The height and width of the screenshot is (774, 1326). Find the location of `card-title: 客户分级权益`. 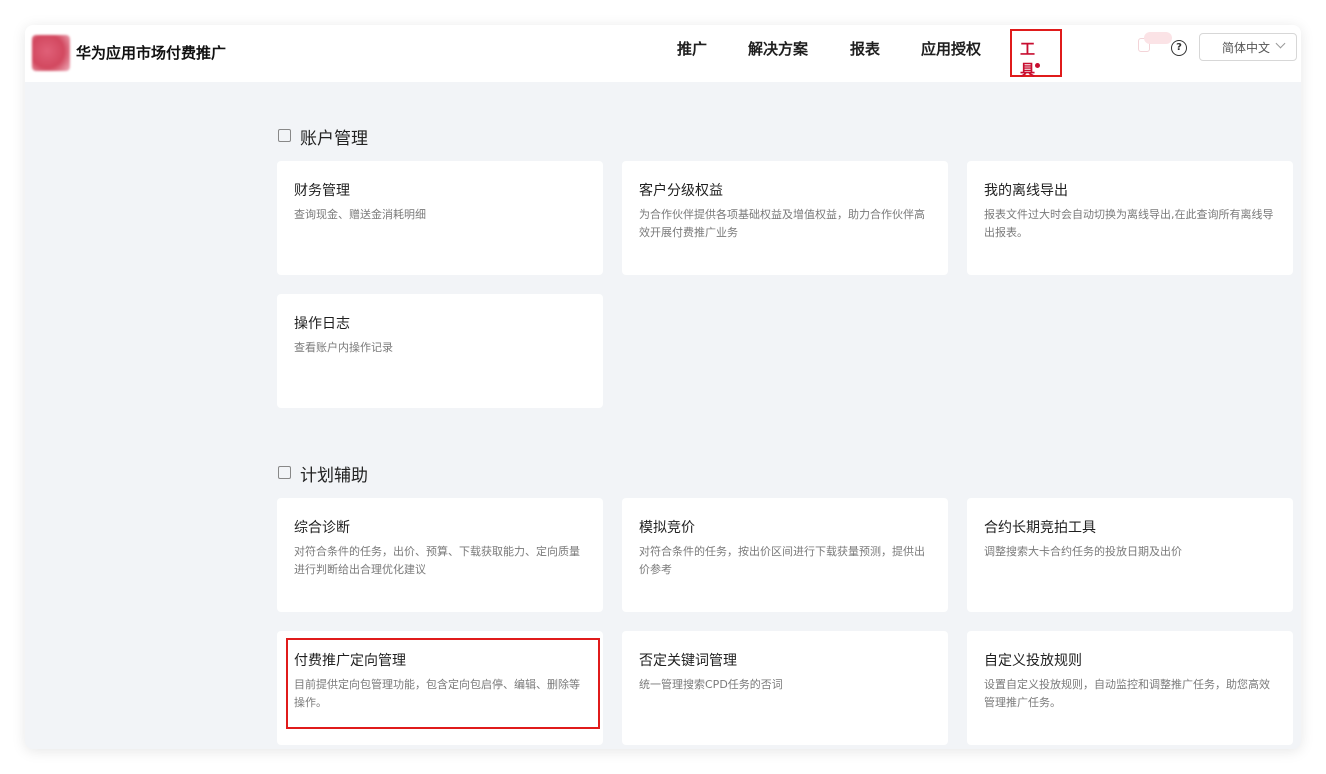

card-title: 客户分级权益 is located at coordinates (681, 191).